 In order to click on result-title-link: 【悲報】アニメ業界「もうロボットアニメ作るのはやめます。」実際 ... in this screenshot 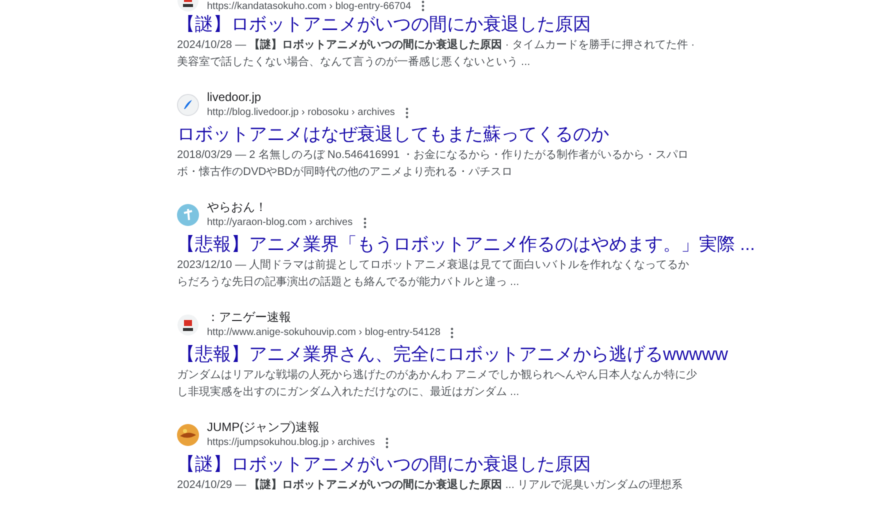, I will do `click(466, 244)`.